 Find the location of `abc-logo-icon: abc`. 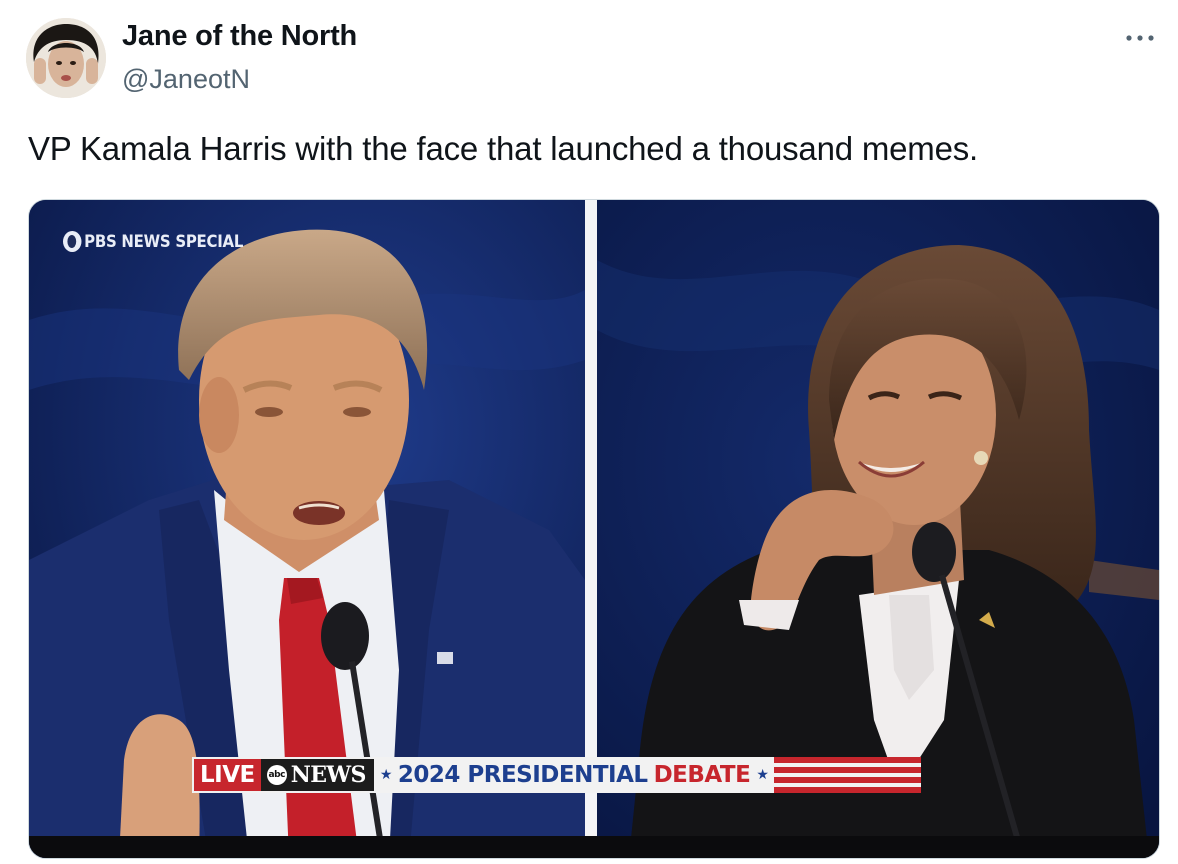

abc-logo-icon: abc is located at coordinates (276, 775).